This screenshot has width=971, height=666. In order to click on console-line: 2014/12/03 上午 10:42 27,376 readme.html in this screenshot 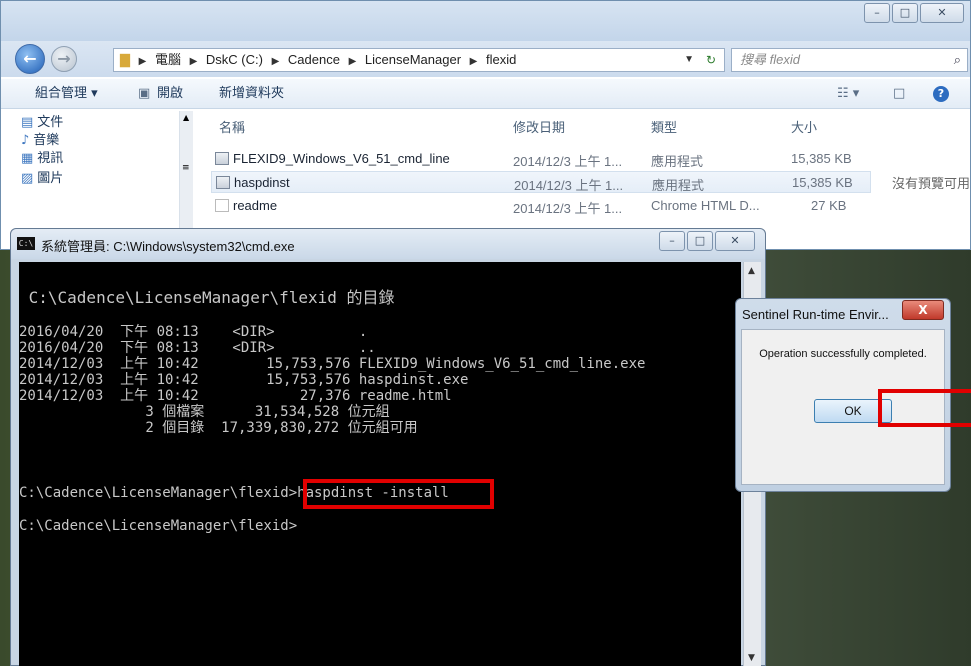, I will do `click(235, 396)`.